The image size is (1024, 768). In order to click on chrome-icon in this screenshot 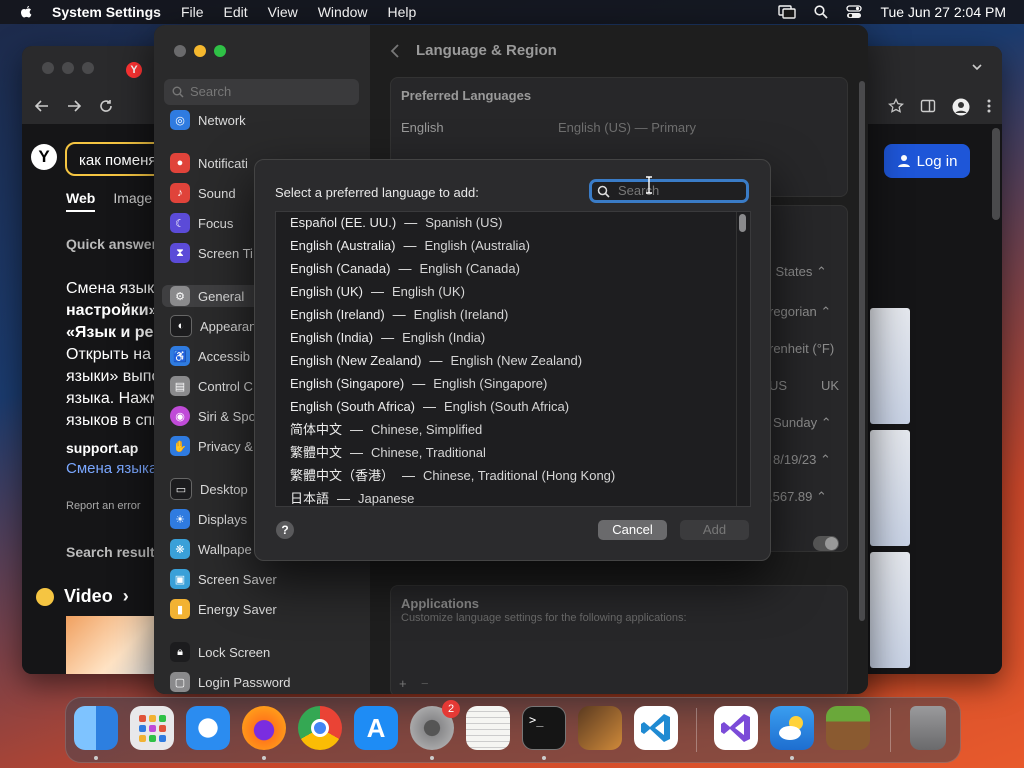, I will do `click(320, 728)`.